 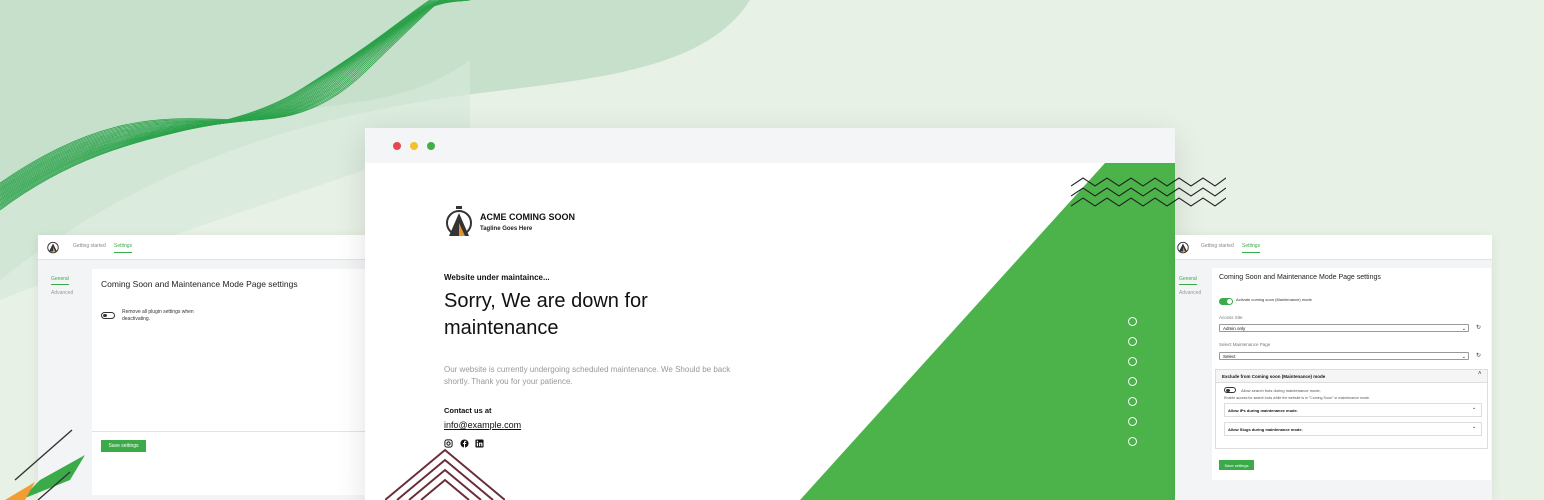 I want to click on remove-settings-toggle, so click(x=108, y=315).